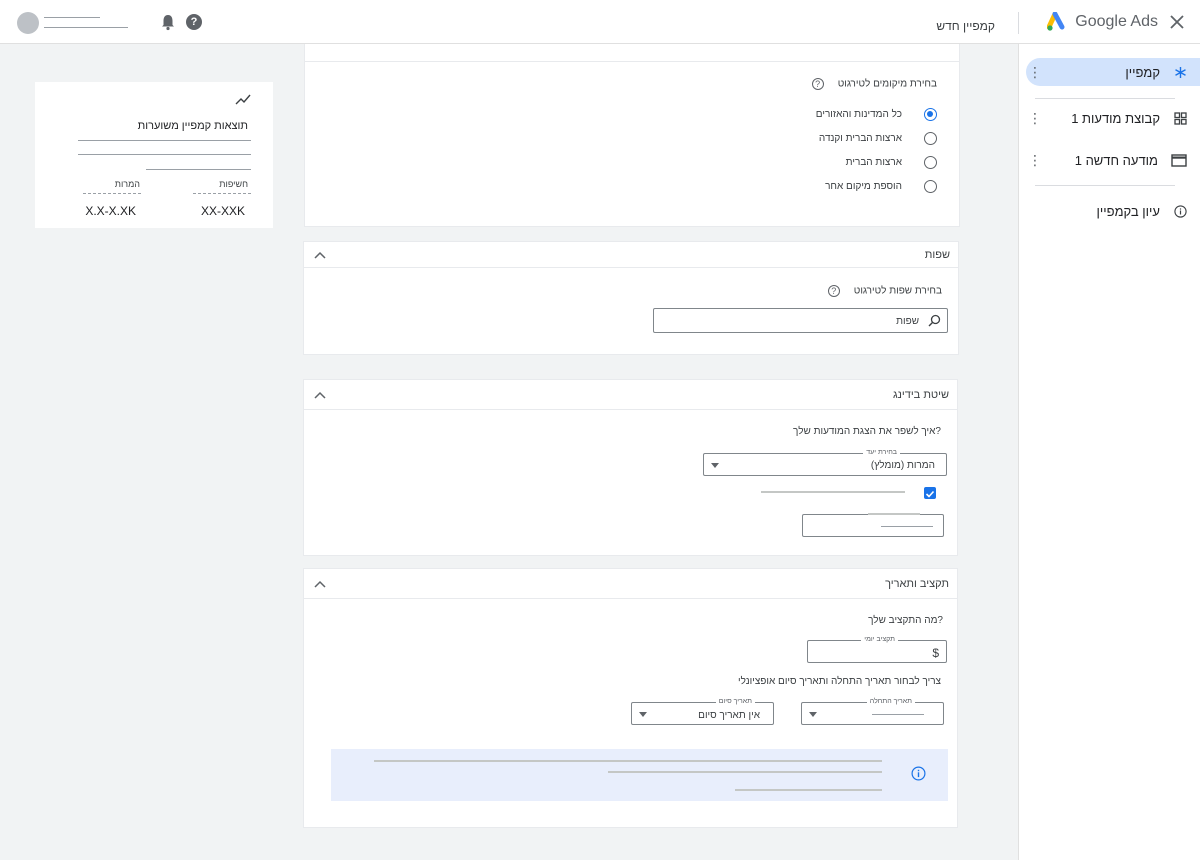 The image size is (1200, 860). What do you see at coordinates (879, 639) in the screenshot?
I see `daily-budget-label: תקציב יומי` at bounding box center [879, 639].